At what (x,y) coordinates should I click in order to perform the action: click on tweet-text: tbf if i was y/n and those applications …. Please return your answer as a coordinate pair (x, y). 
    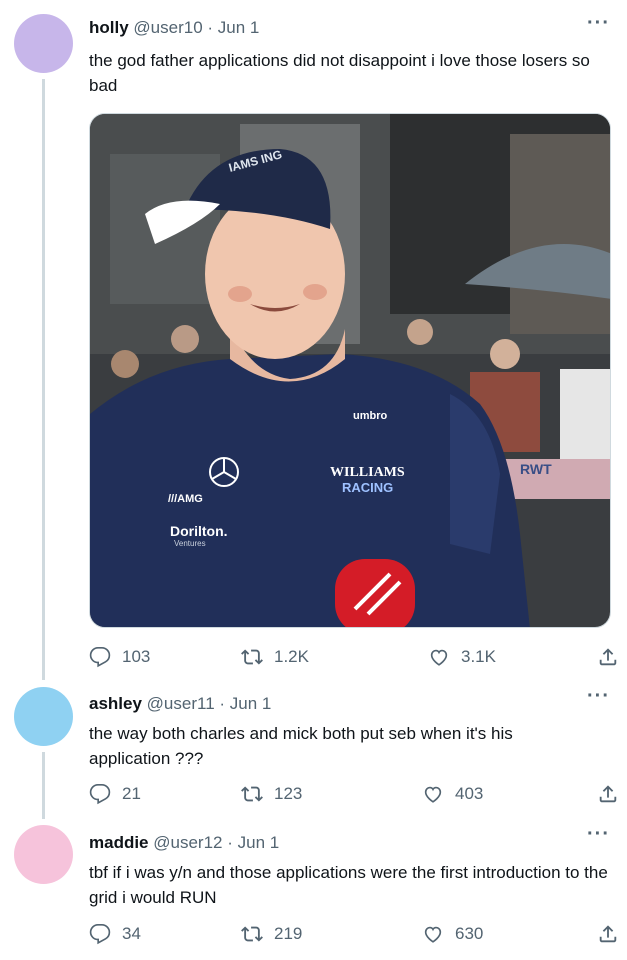
    Looking at the image, I should click on (348, 885).